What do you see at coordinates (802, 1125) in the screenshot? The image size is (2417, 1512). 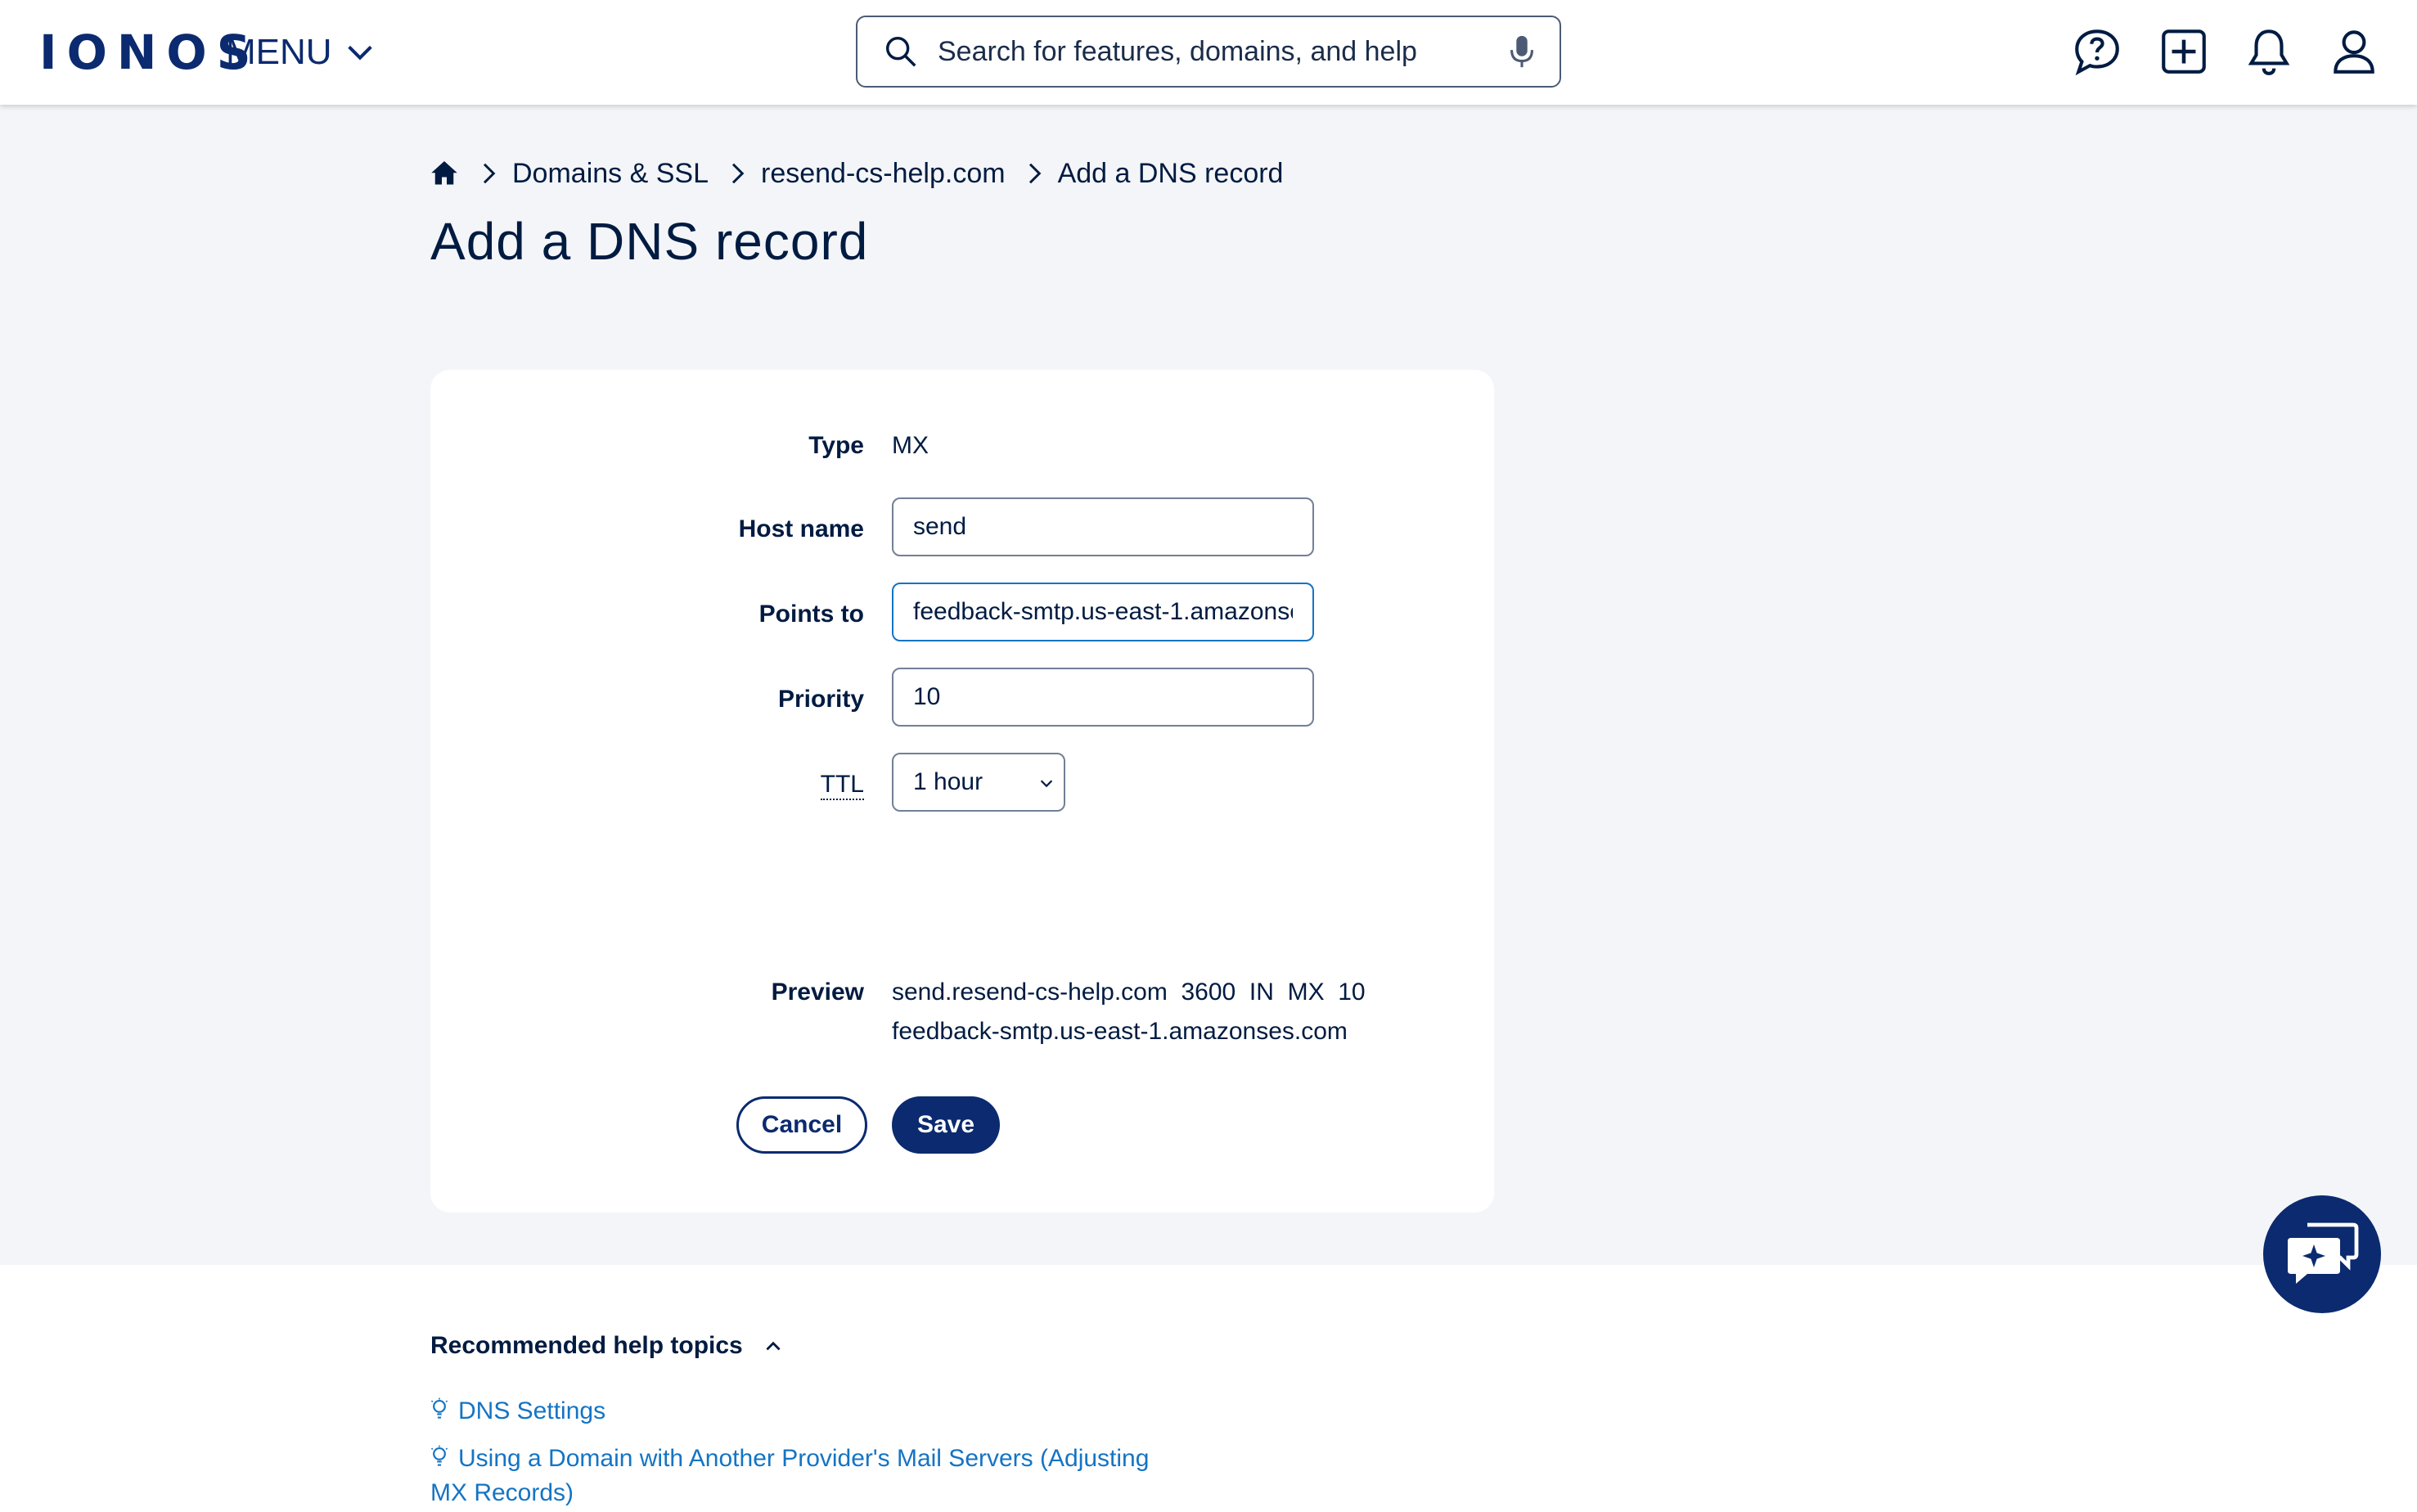 I see `cancel-button: Cancel` at bounding box center [802, 1125].